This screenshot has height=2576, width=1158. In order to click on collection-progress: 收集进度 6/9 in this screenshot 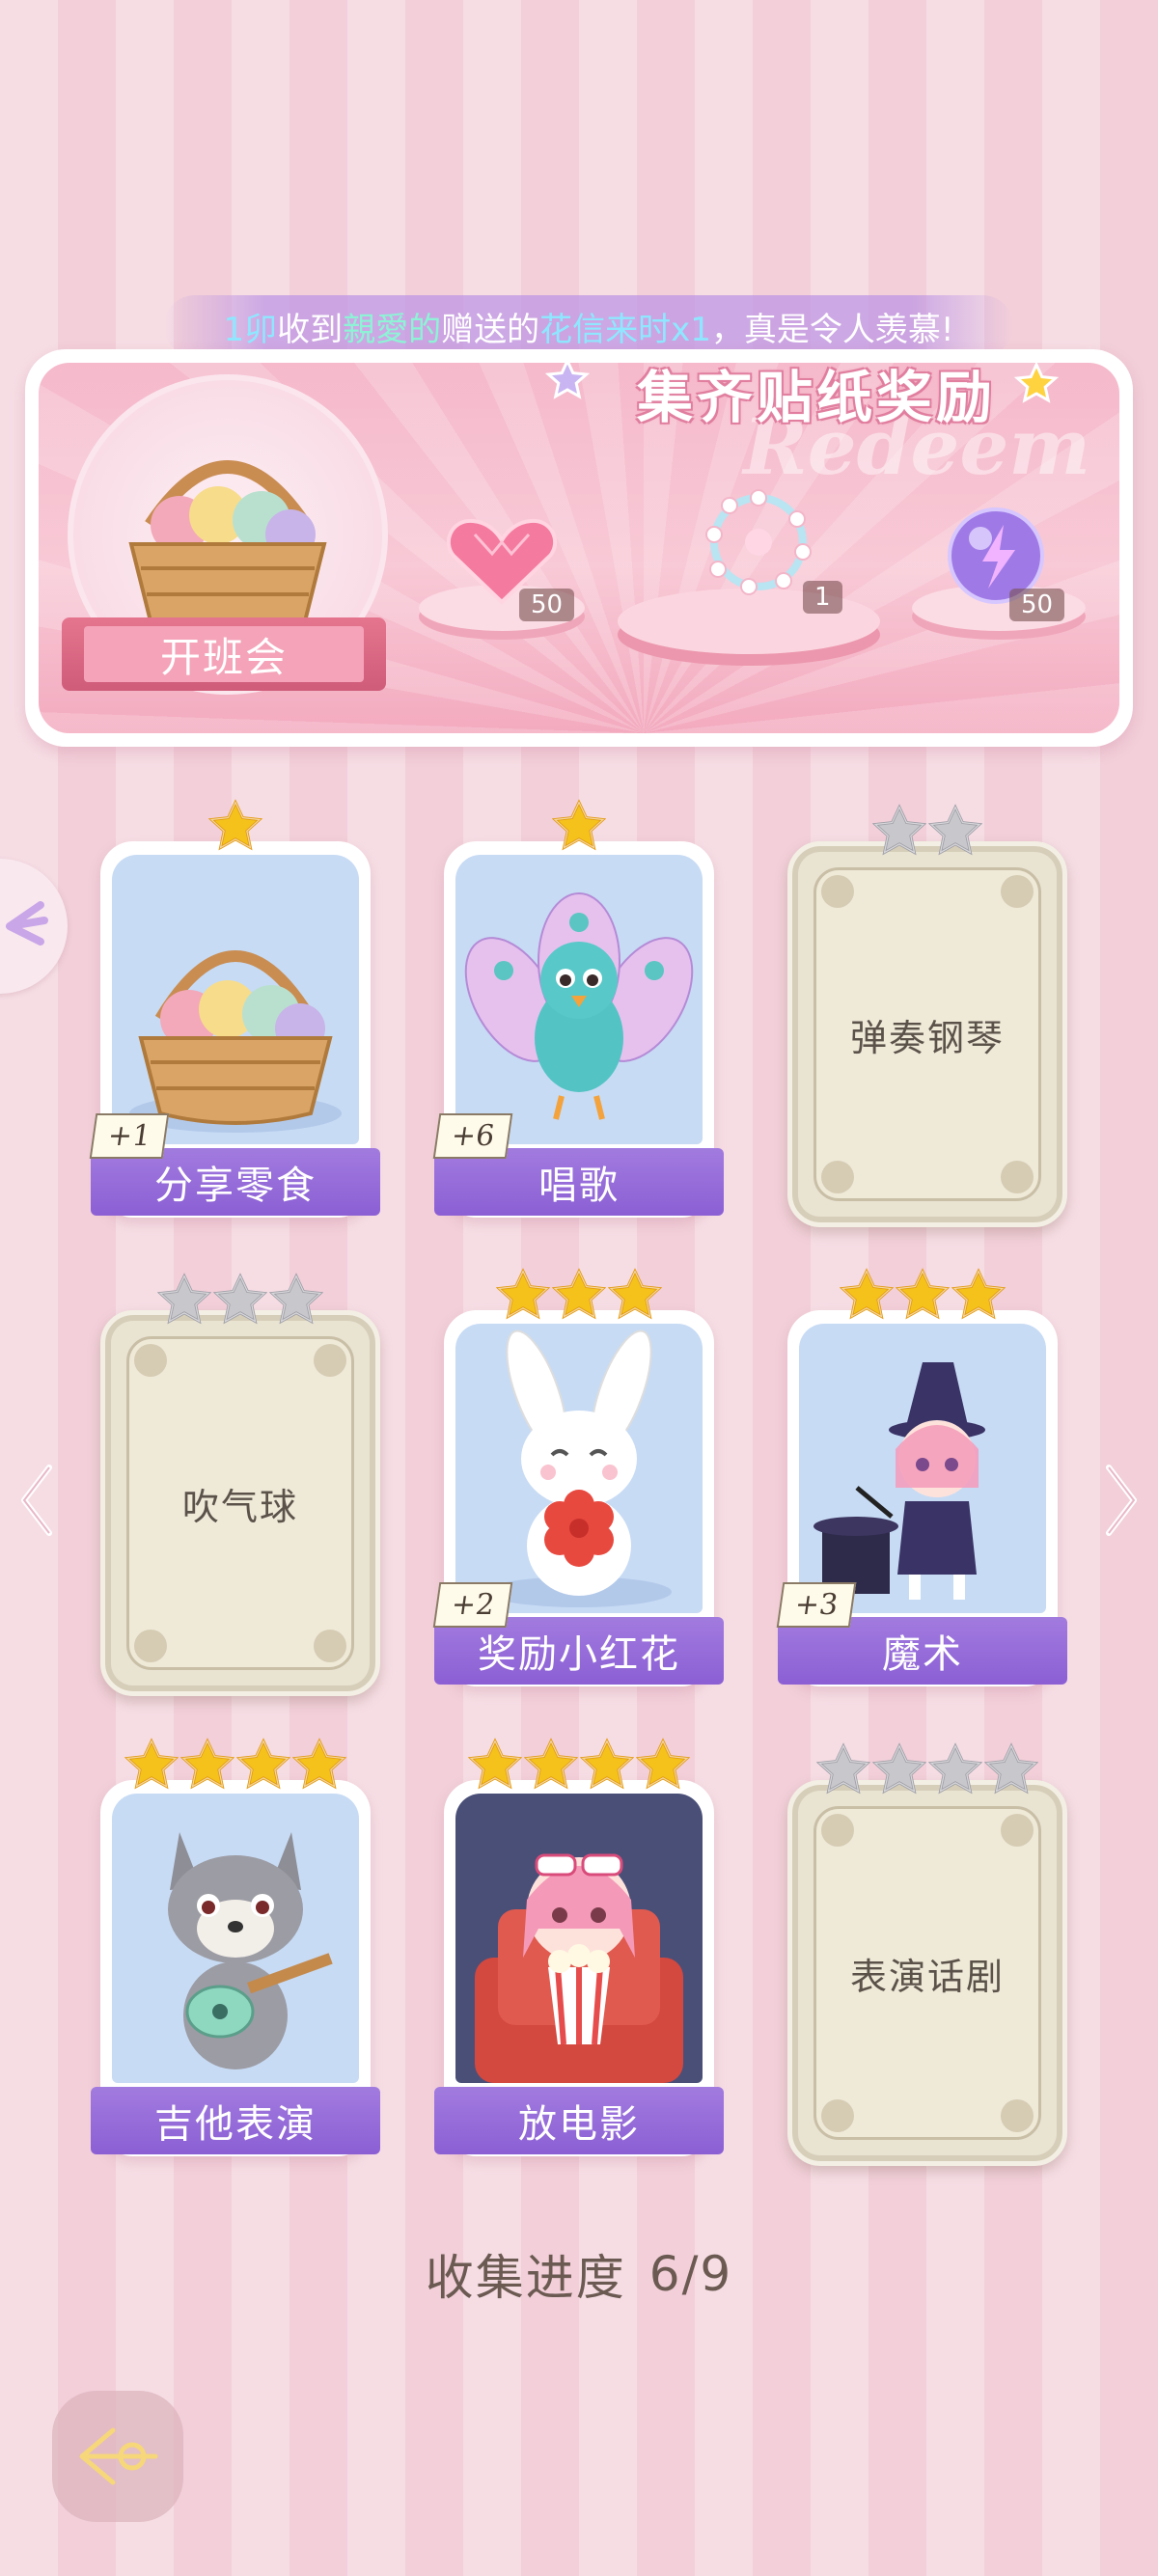, I will do `click(579, 2274)`.